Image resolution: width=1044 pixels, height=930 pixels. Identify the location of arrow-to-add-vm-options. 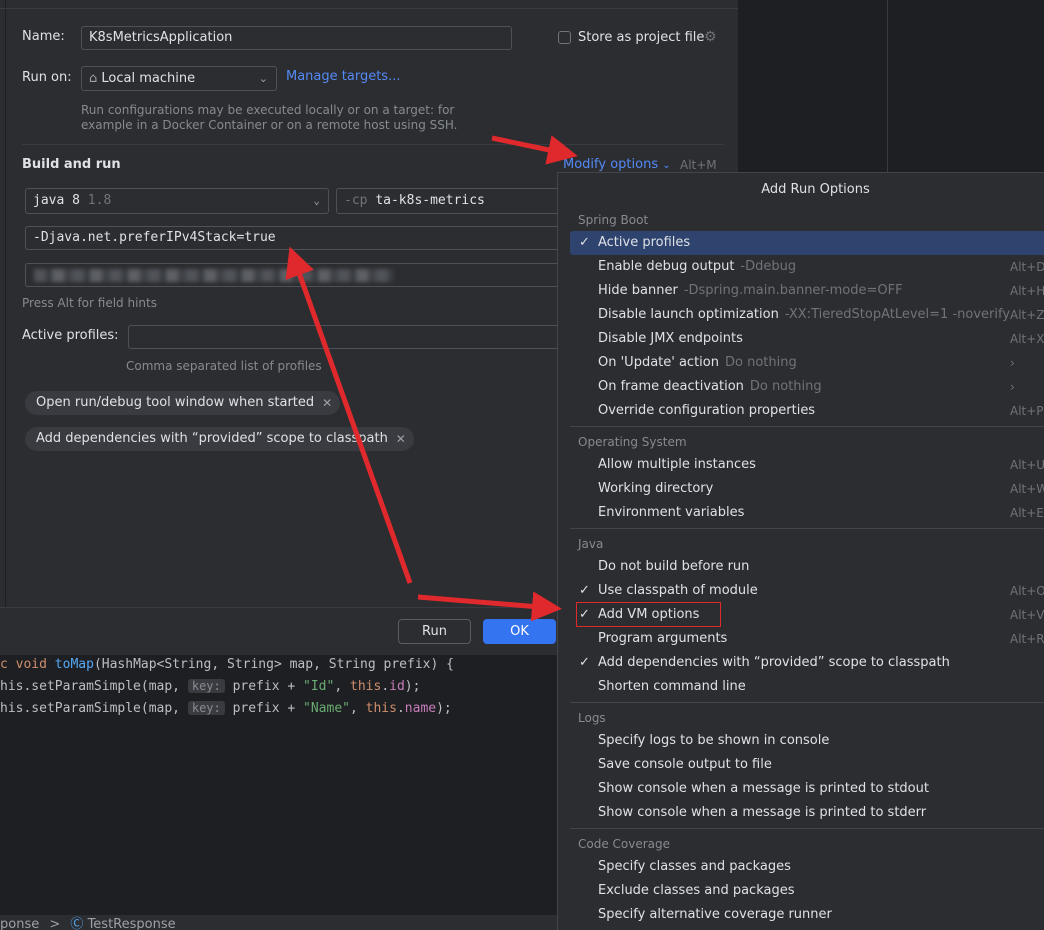
(489, 606).